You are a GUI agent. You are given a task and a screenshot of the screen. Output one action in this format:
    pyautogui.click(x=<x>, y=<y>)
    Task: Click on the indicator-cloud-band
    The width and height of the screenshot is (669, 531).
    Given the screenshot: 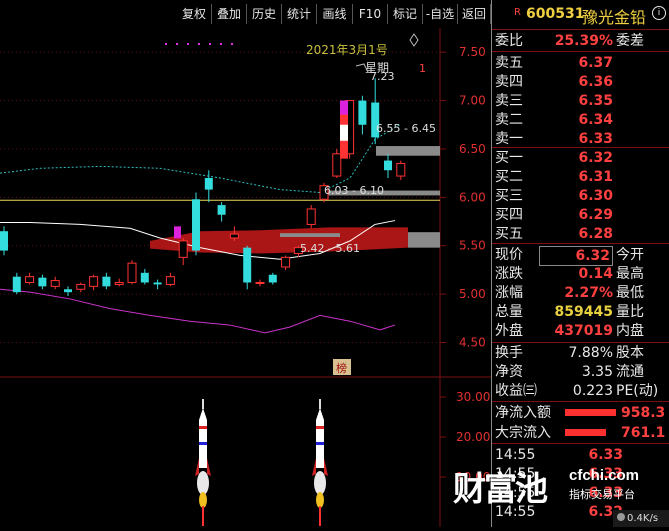 What is the action you would take?
    pyautogui.click(x=279, y=240)
    